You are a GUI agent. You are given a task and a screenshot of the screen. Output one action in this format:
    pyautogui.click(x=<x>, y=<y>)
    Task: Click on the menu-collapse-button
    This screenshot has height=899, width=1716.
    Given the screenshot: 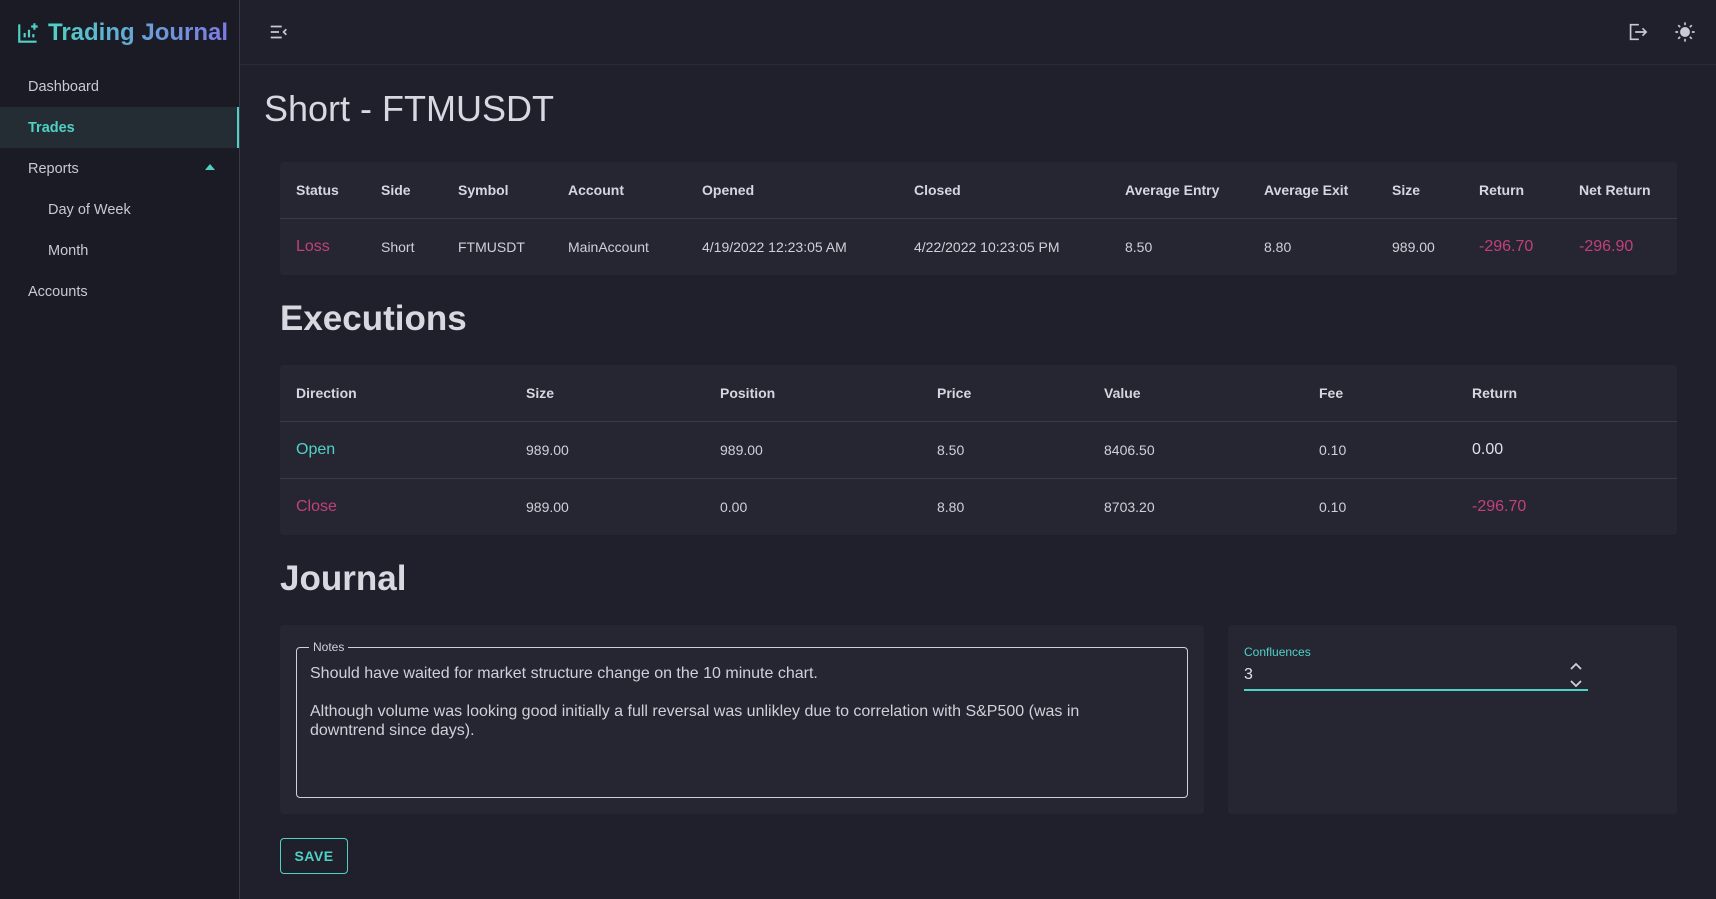 What is the action you would take?
    pyautogui.click(x=279, y=32)
    